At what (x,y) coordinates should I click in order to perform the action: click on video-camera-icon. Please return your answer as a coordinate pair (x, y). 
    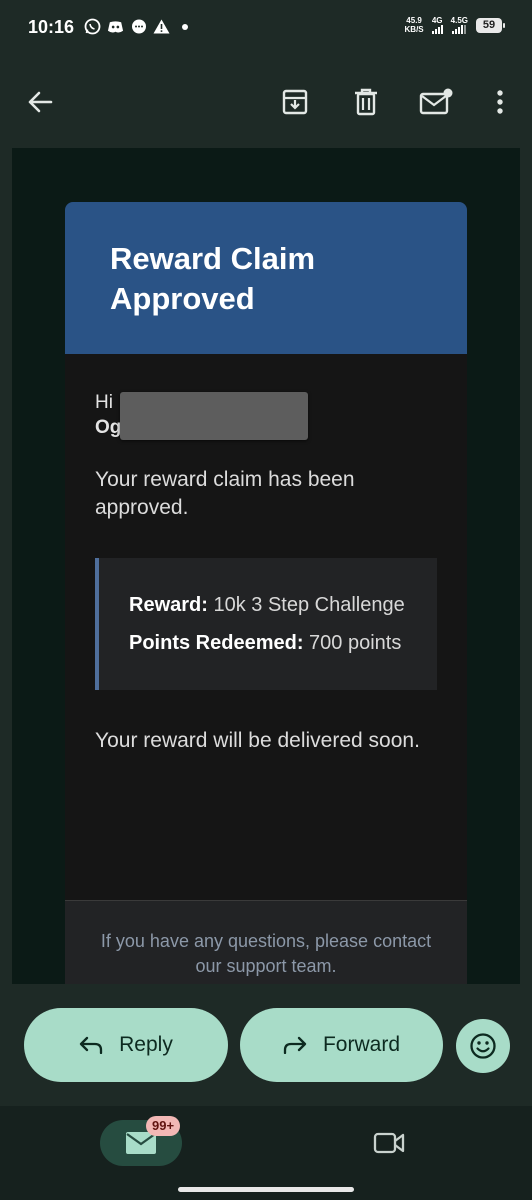
    Looking at the image, I should click on (389, 1143).